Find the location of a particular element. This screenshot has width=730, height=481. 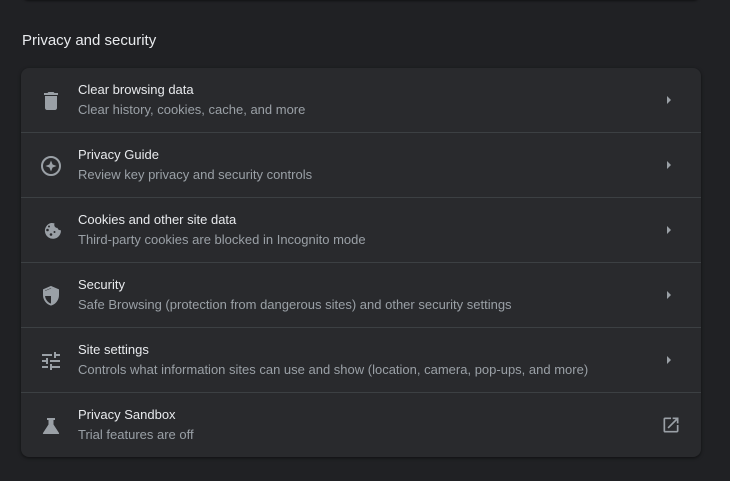

cookie-icon is located at coordinates (51, 231).